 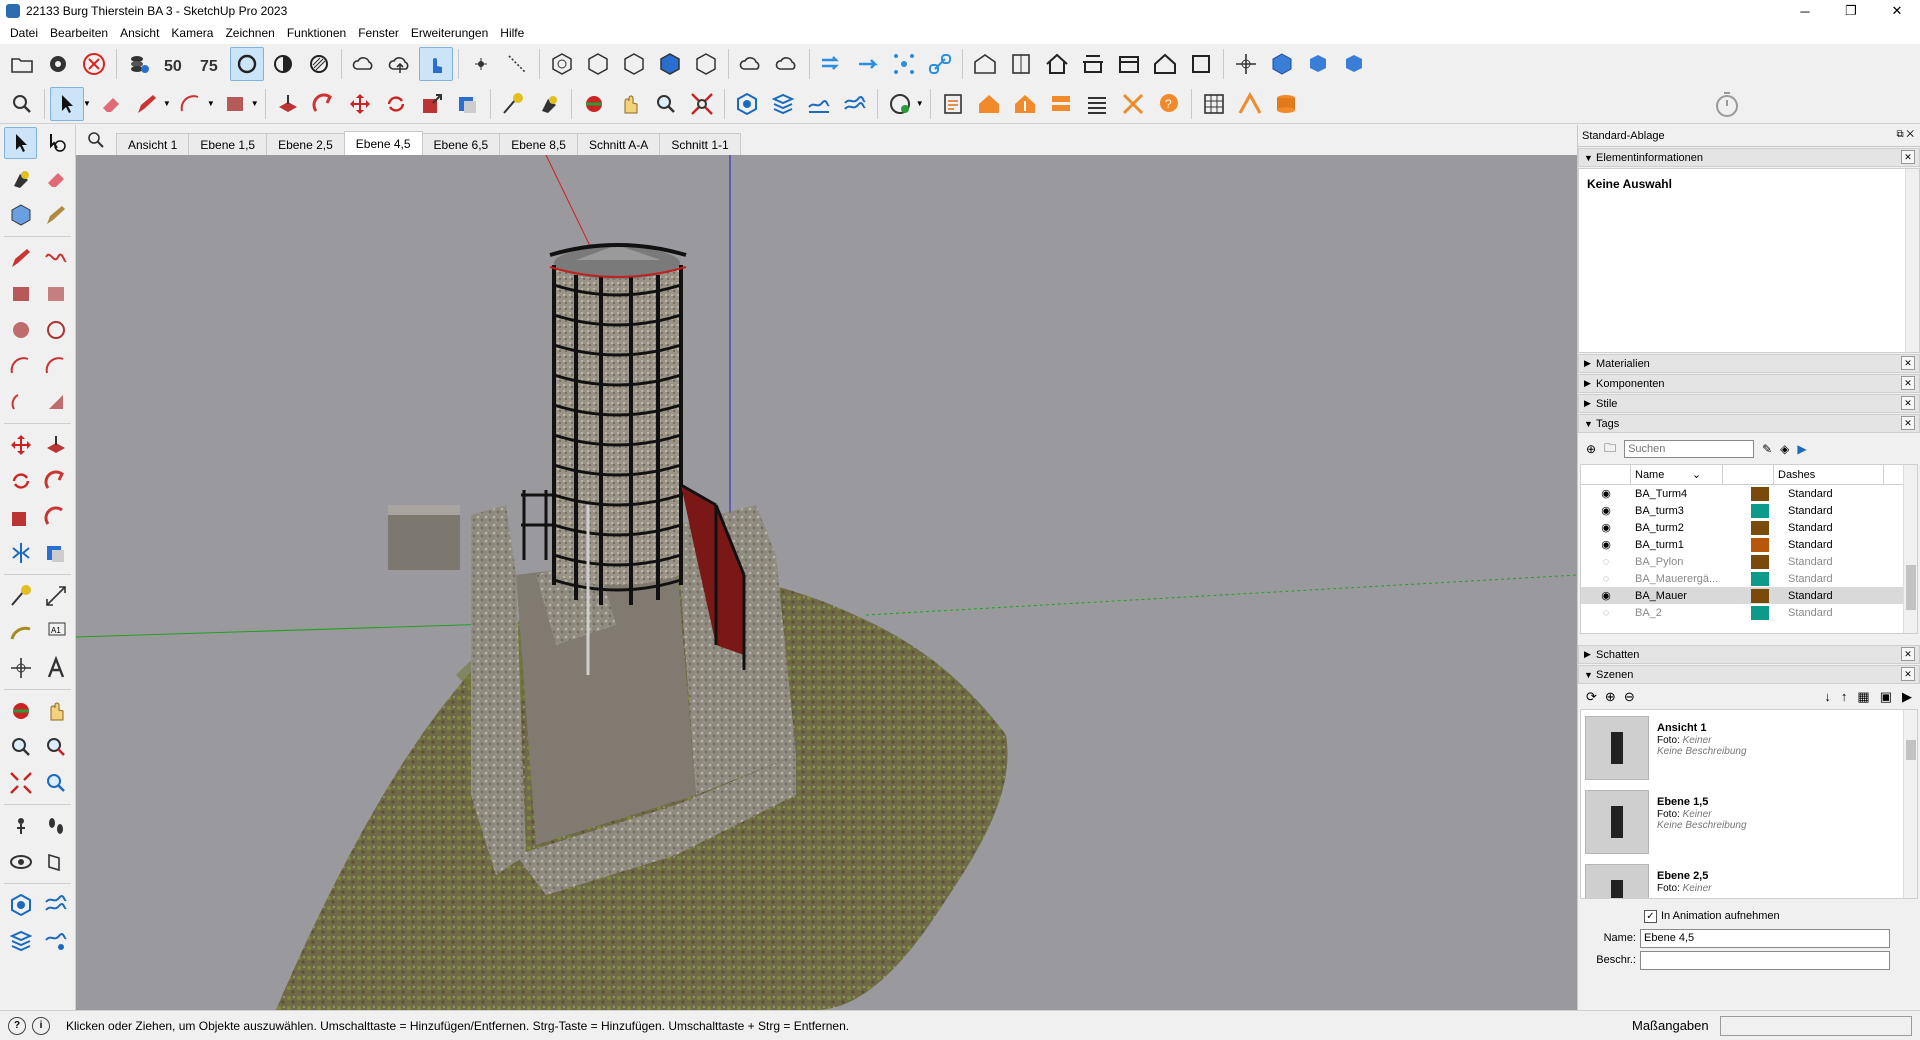 What do you see at coordinates (316, 33) in the screenshot?
I see `menu-funktionen: Funktionen` at bounding box center [316, 33].